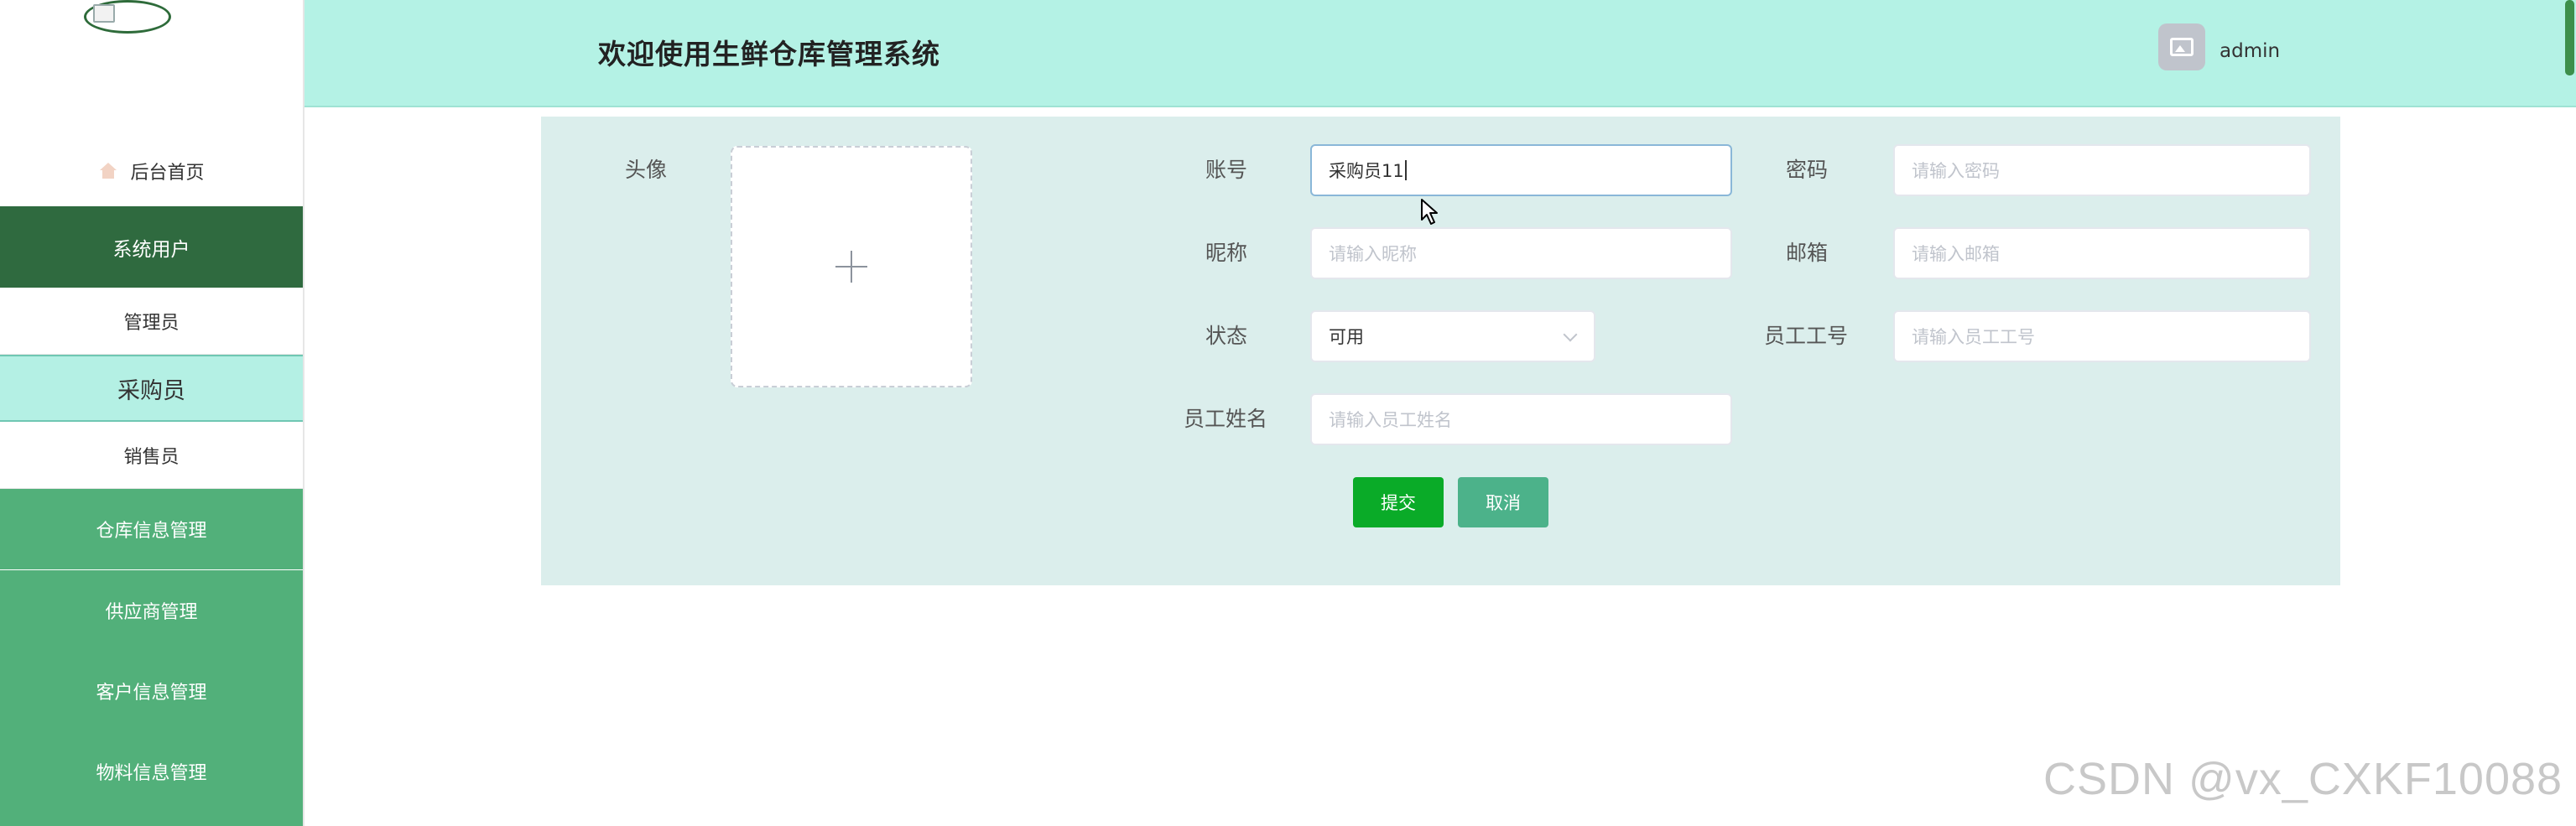 This screenshot has height=826, width=2576. Describe the element at coordinates (2303, 779) in the screenshot. I see `watermark: CSDN @vx_CXKF10088` at that location.